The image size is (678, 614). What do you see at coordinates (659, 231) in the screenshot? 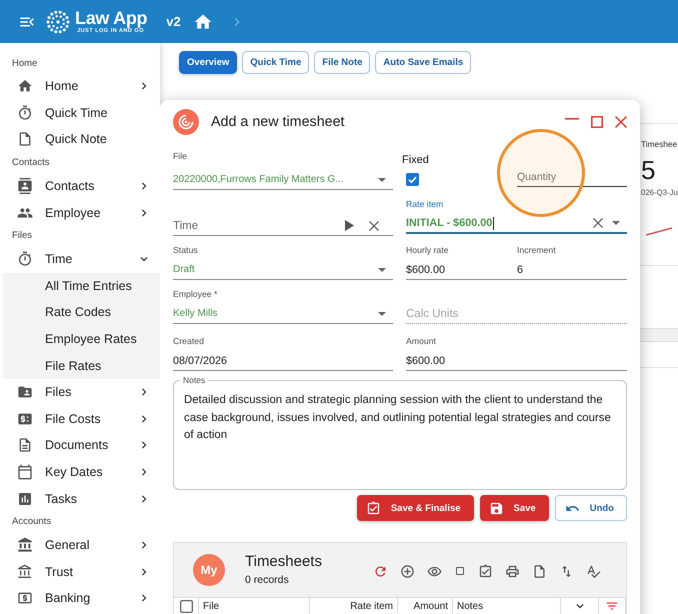
I see `trend-line` at bounding box center [659, 231].